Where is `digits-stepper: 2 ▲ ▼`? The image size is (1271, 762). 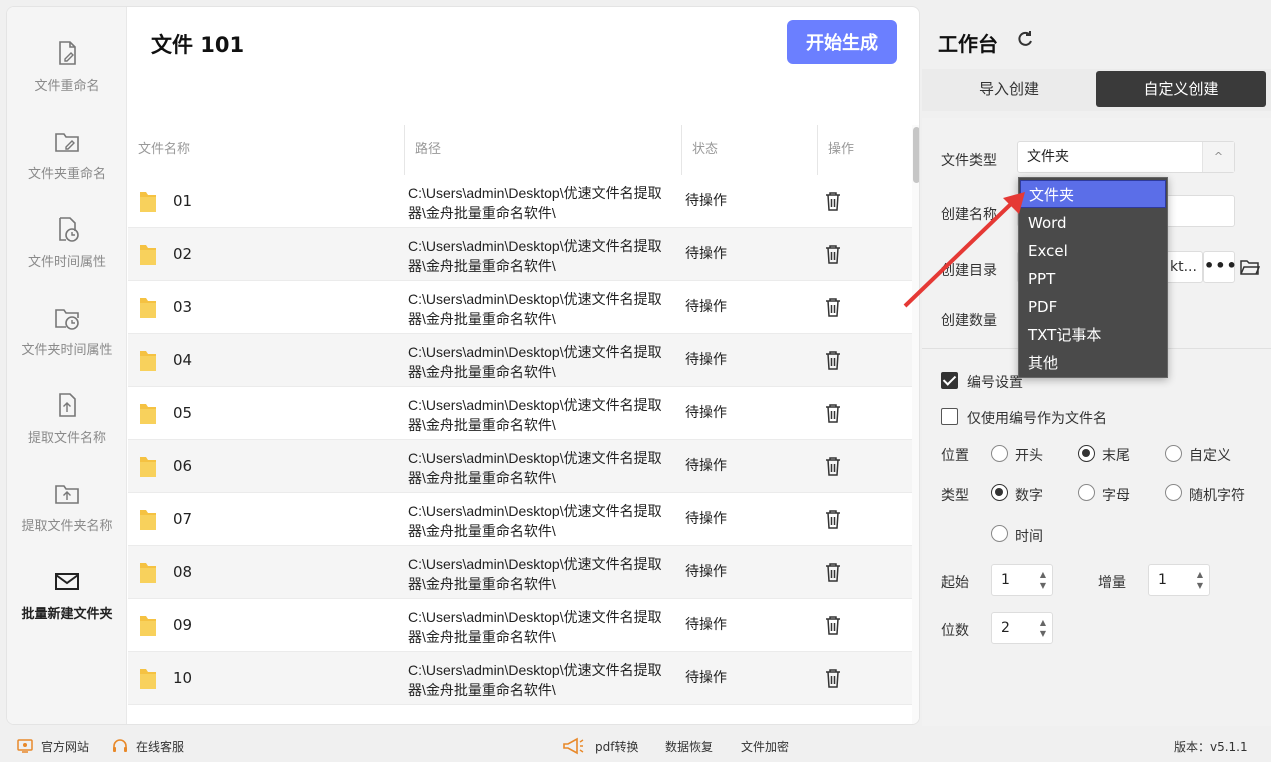 digits-stepper: 2 ▲ ▼ is located at coordinates (1022, 628).